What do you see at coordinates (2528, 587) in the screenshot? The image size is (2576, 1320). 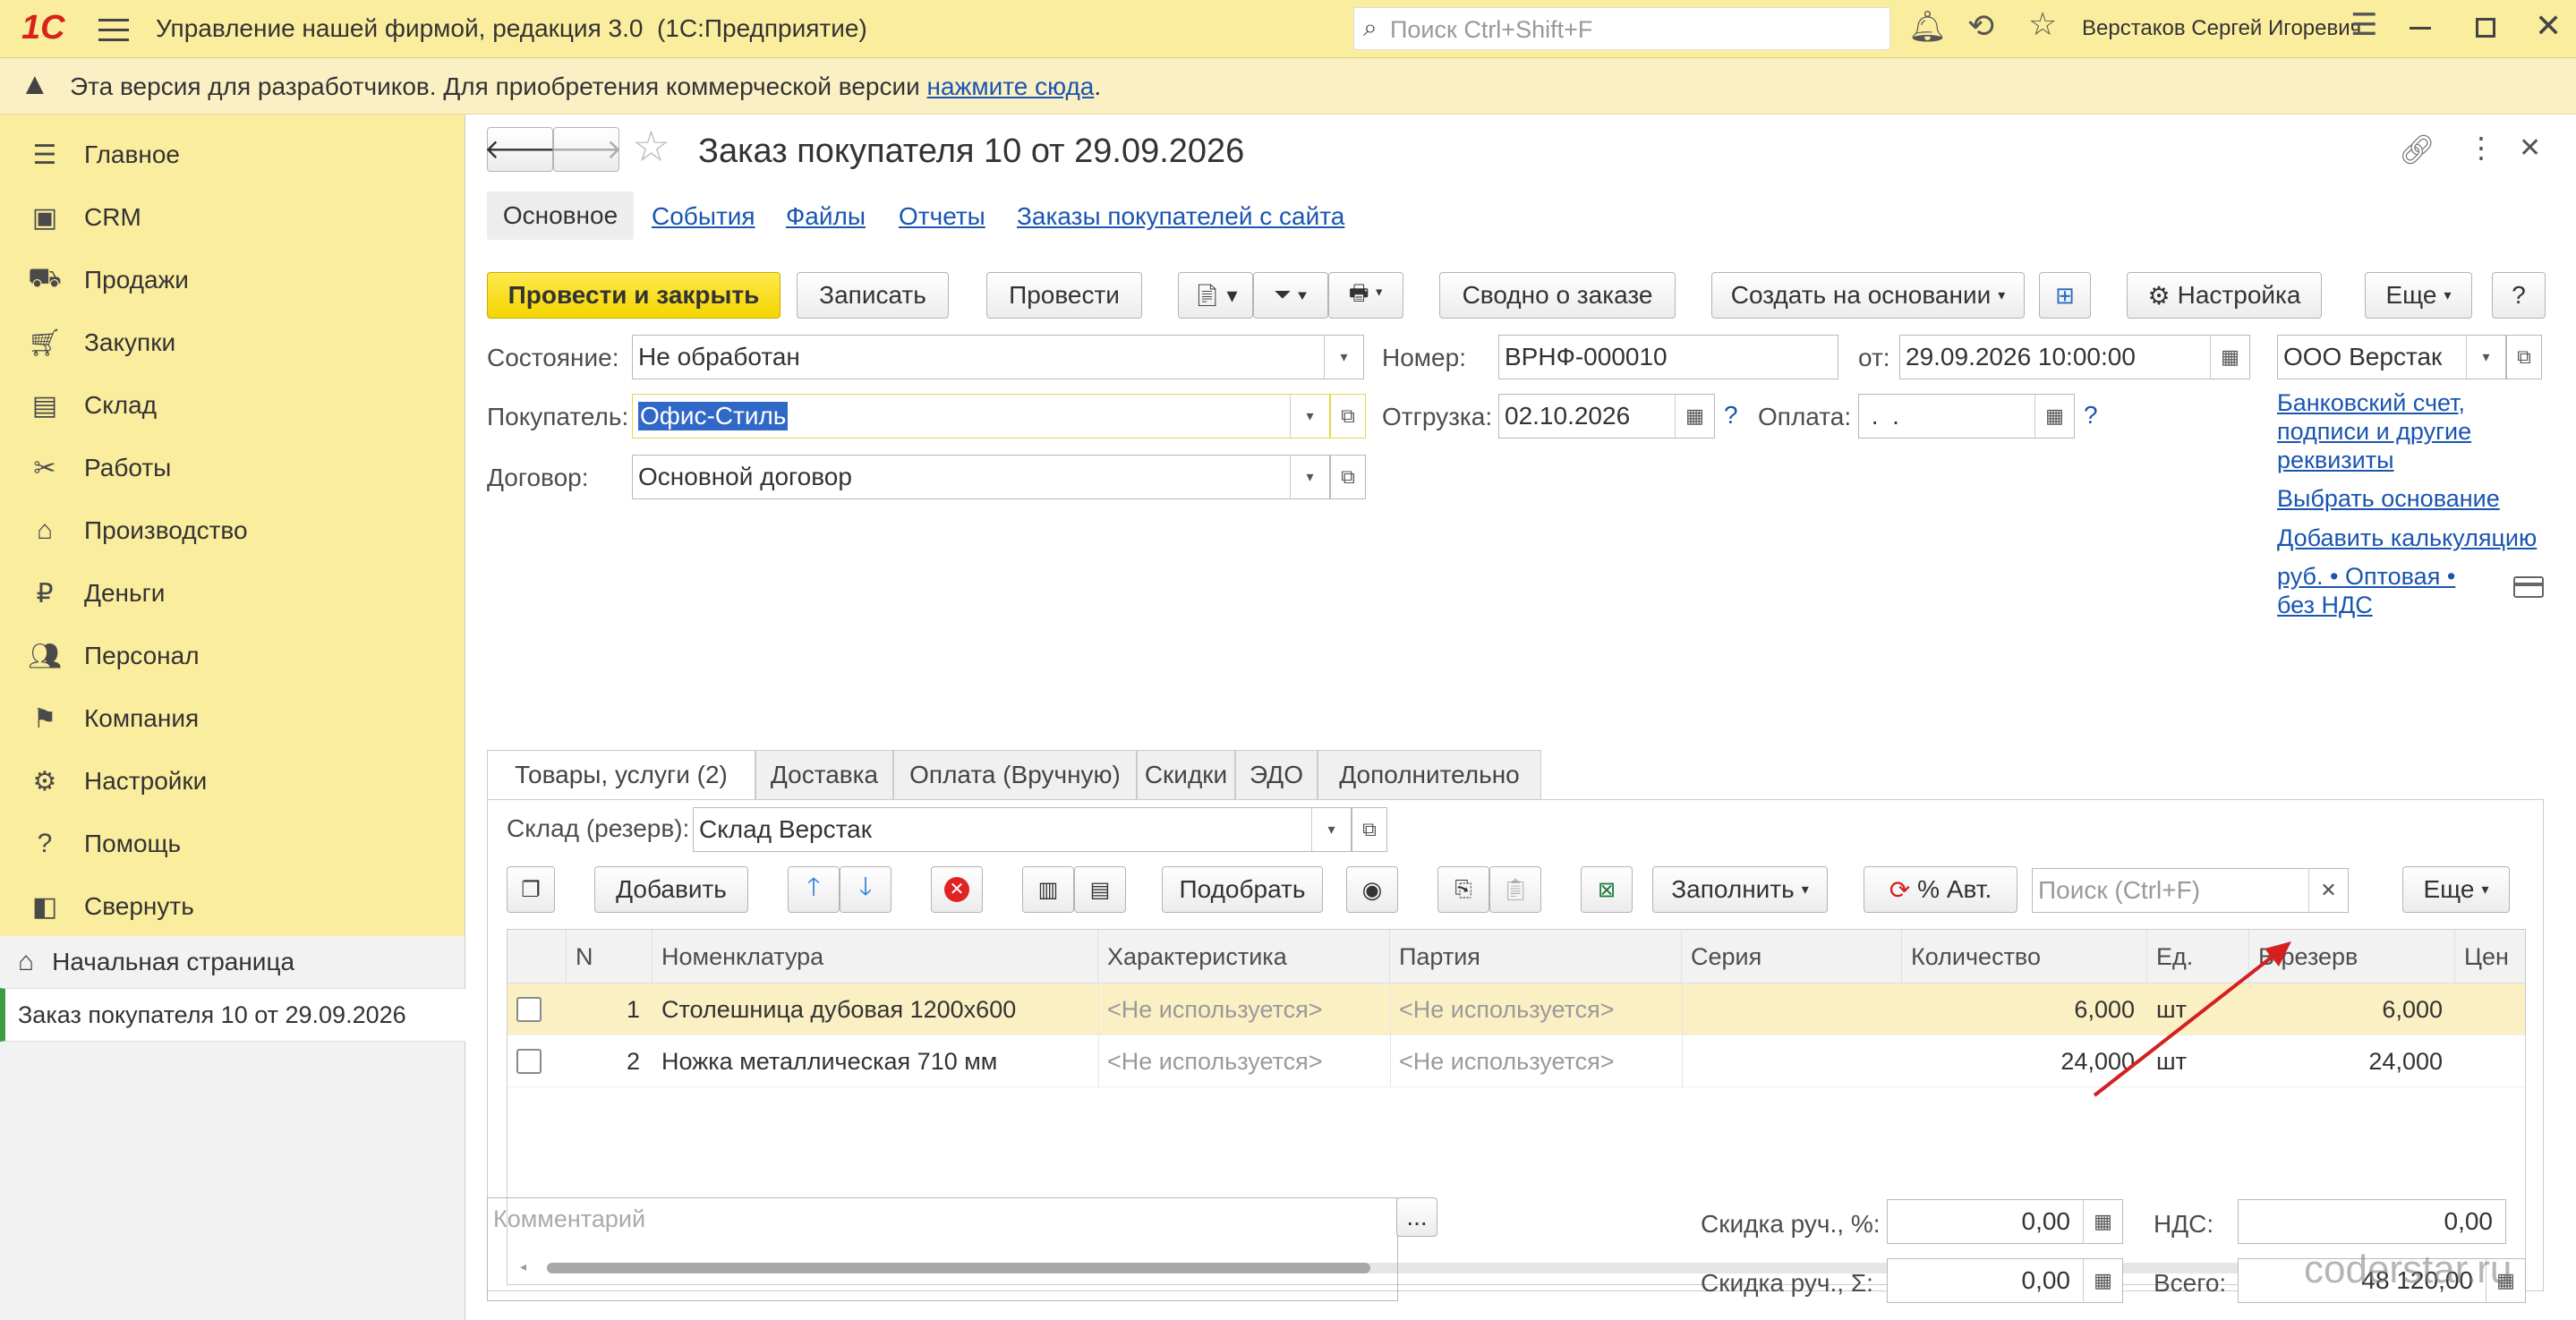 I see `card-icon` at bounding box center [2528, 587].